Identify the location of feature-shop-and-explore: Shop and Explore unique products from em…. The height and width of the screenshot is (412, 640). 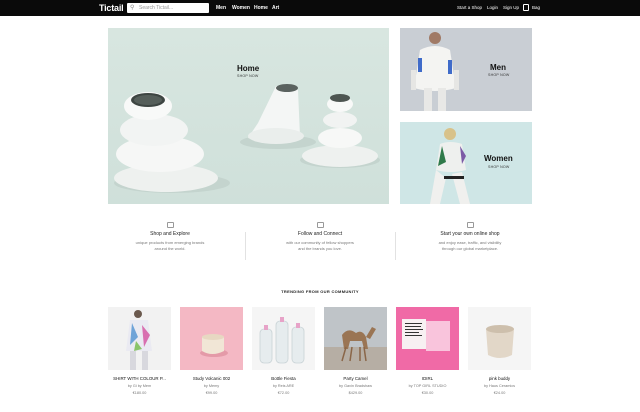
(170, 242).